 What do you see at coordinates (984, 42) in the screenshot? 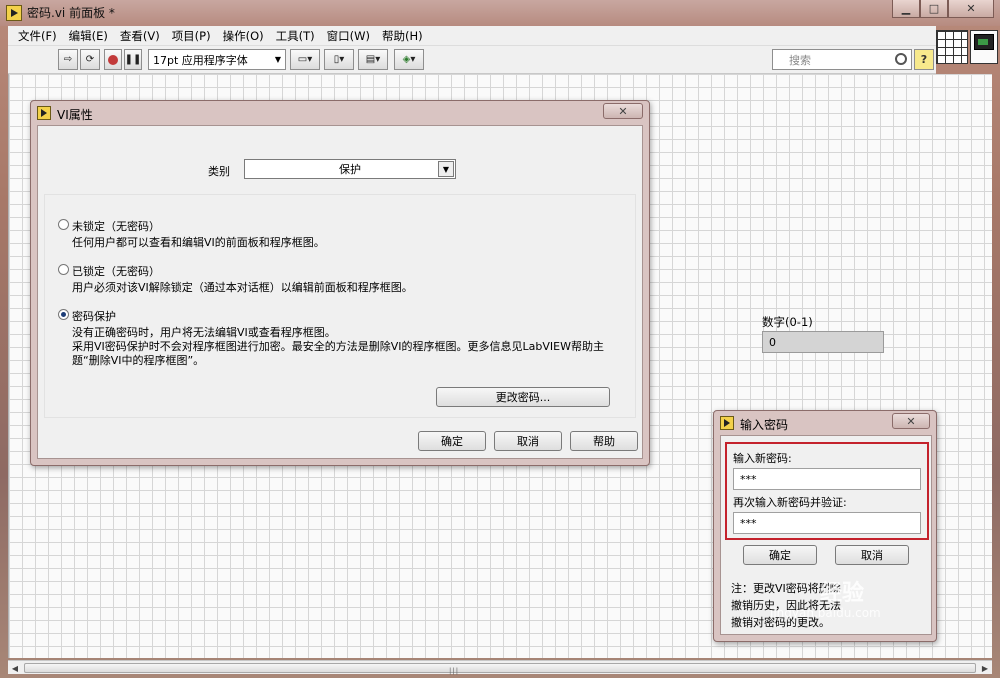
I see `monitor-icon` at bounding box center [984, 42].